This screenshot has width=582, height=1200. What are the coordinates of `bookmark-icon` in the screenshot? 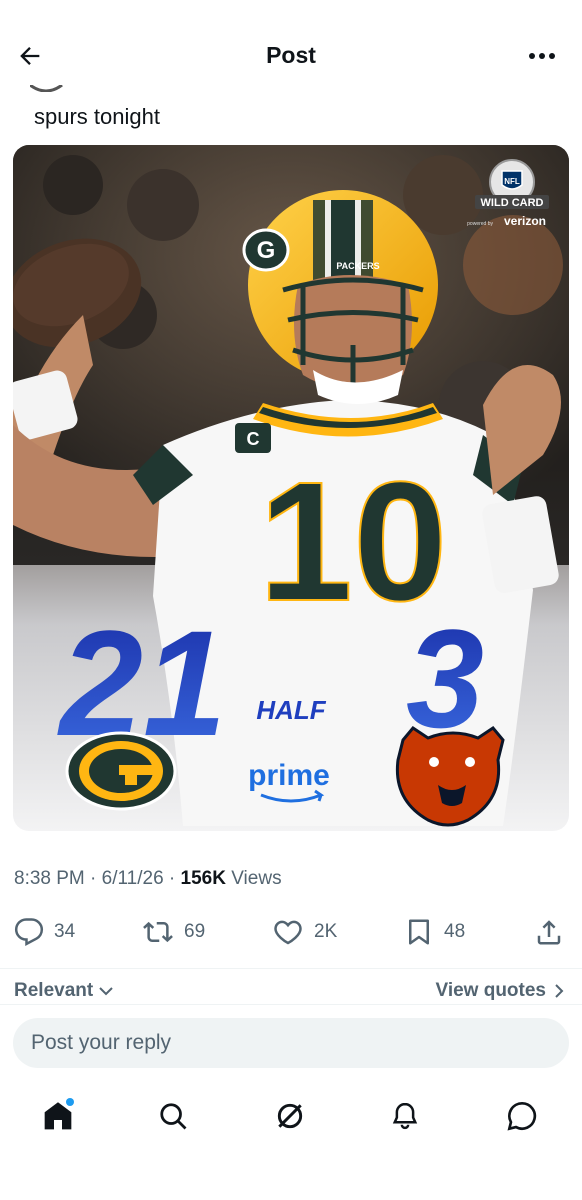 It's located at (419, 932).